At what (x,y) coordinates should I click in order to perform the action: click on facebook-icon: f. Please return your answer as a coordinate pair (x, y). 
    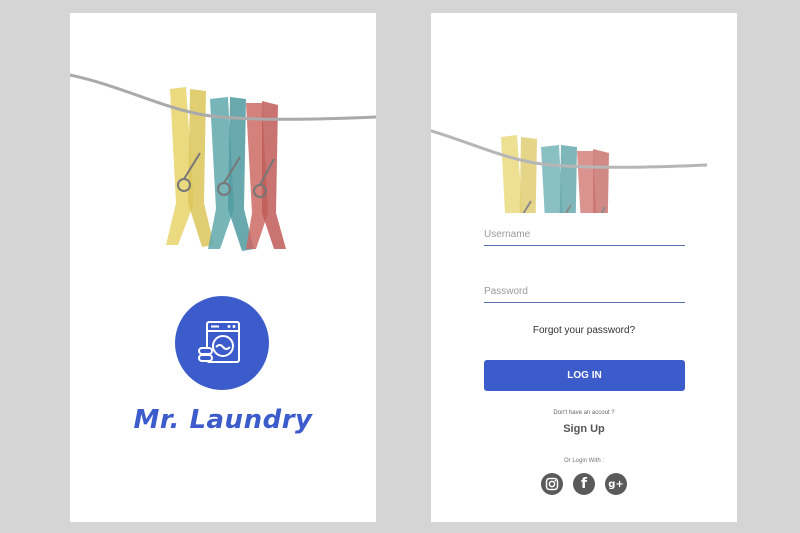
    Looking at the image, I should click on (584, 484).